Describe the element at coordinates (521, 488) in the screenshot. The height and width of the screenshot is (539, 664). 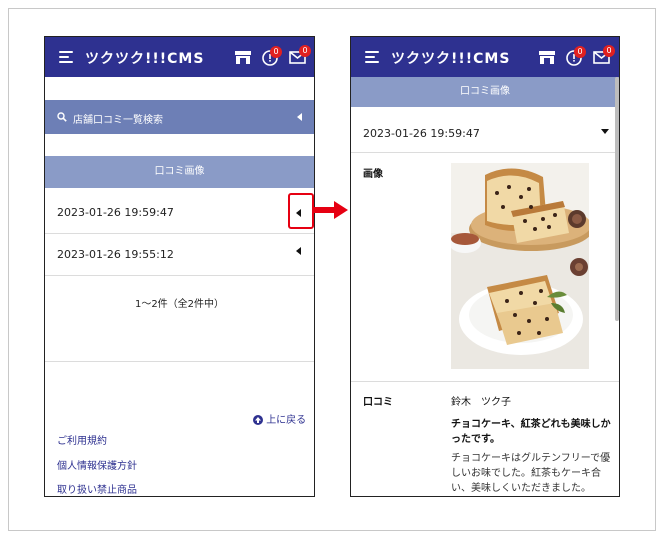
I see `review-body-line-3: い、美味しくいただきました。` at that location.